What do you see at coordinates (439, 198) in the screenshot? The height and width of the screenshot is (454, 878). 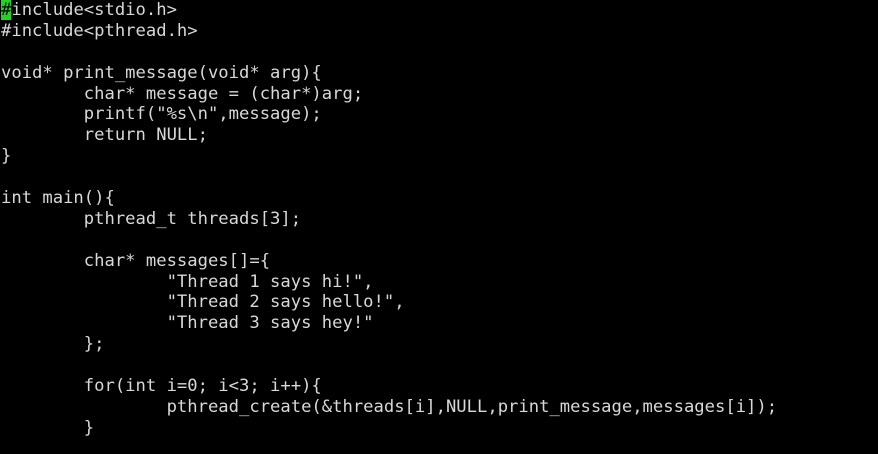 I see `code-line: int main(){` at bounding box center [439, 198].